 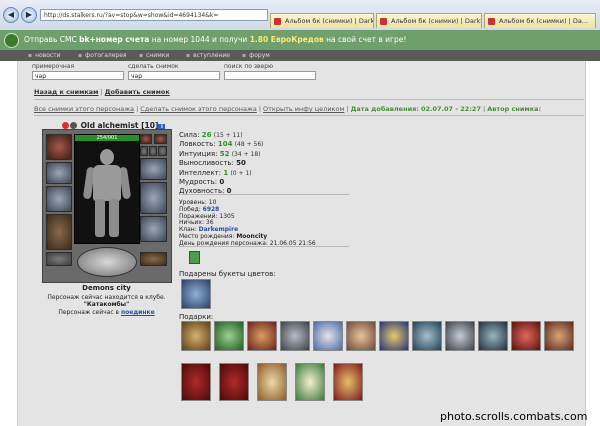 I want to click on club-name: "Катакомбы", so click(x=106, y=304).